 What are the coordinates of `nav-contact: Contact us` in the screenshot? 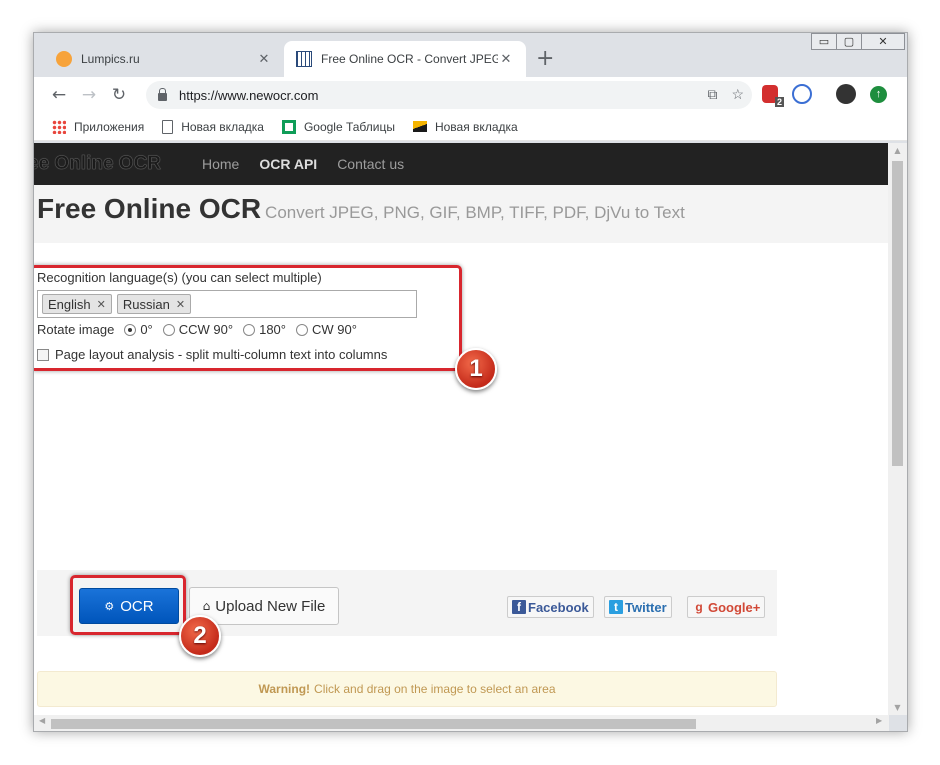 It's located at (370, 164).